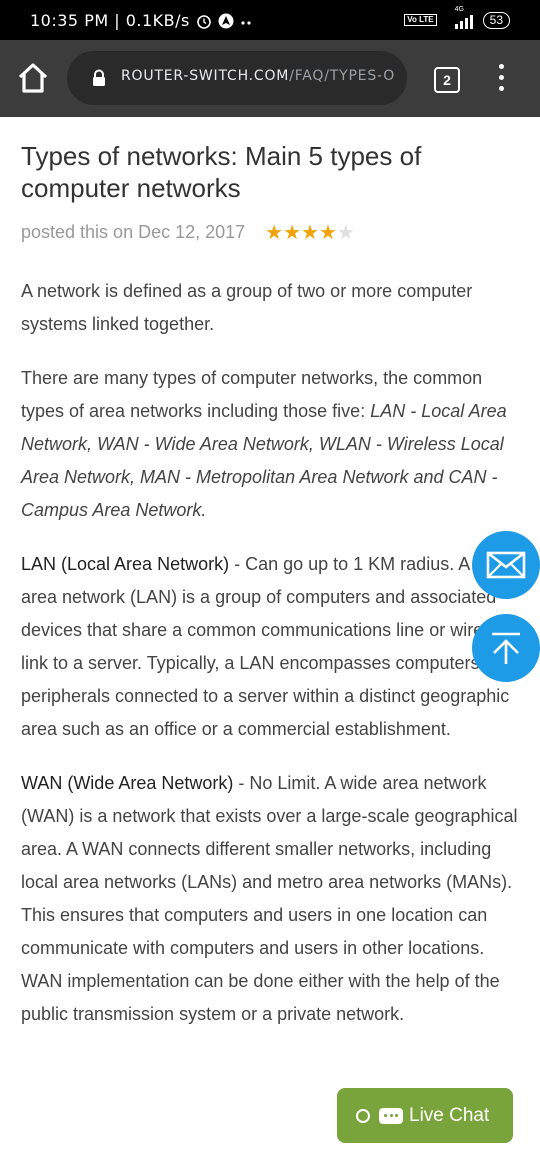  I want to click on browser-toolbar: ROUTER-SWITCH.COM/FAQ/TYPES-O 2, so click(270, 78).